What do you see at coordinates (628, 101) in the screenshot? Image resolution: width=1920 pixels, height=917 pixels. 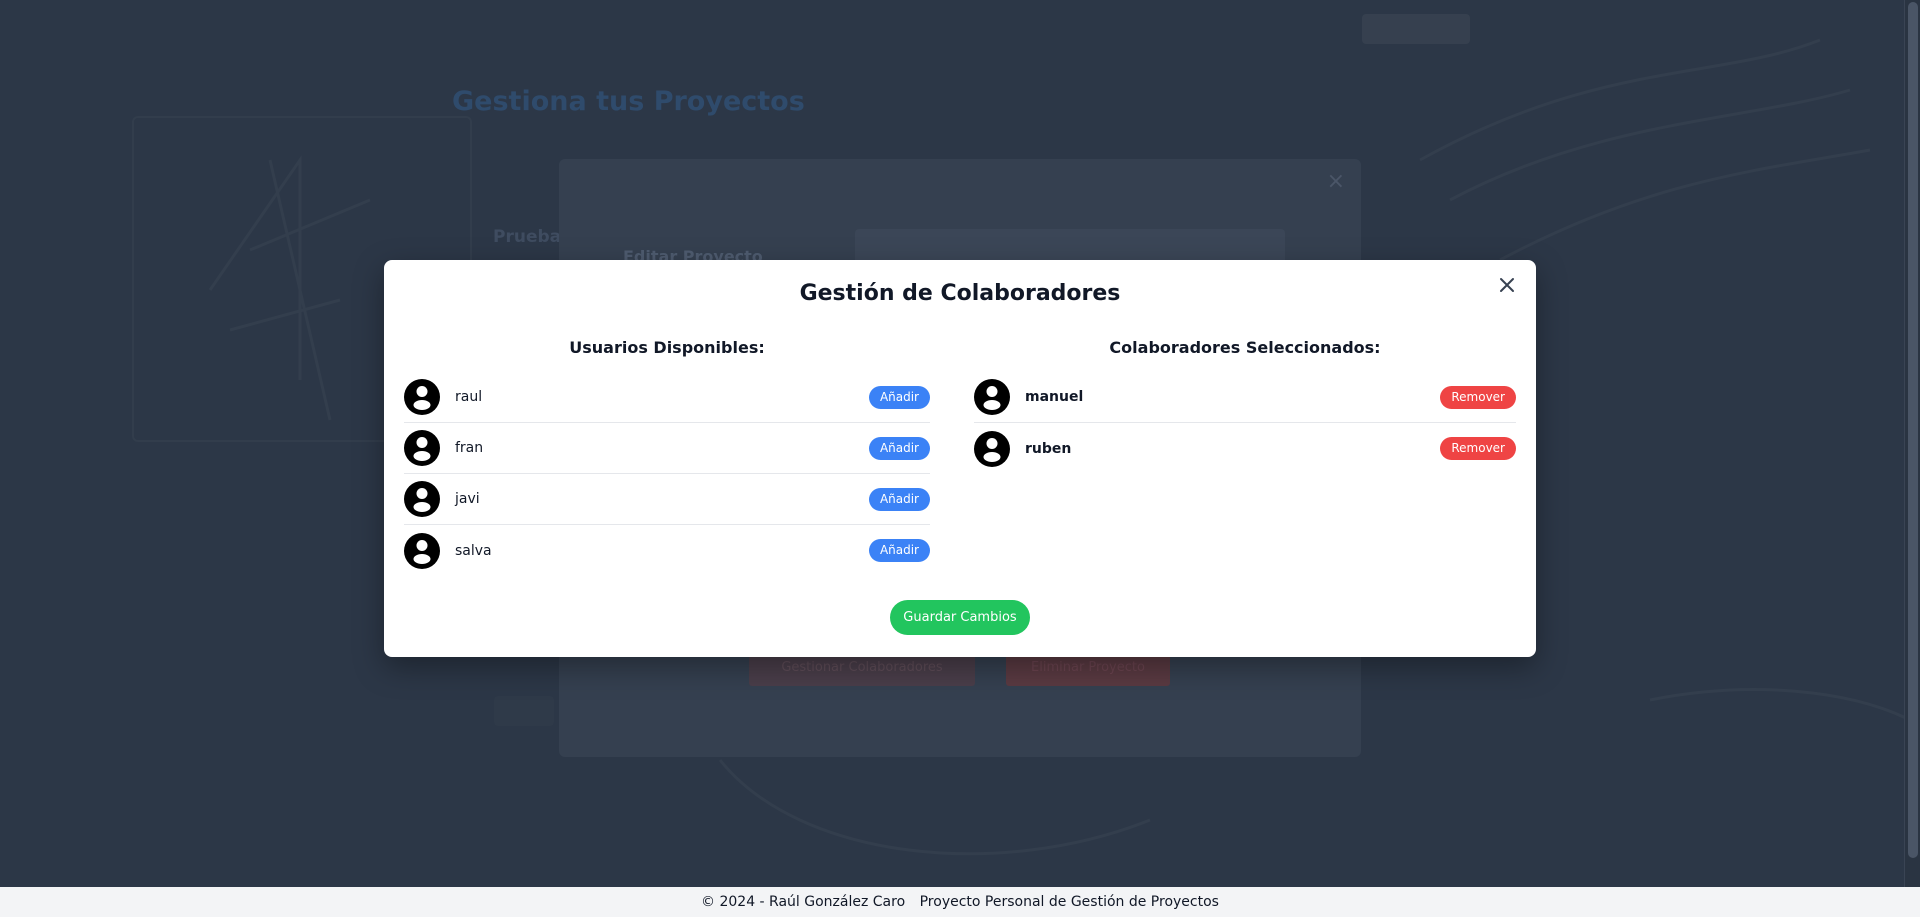 I see `background-page-title: Gestiona tus Proyectos` at bounding box center [628, 101].